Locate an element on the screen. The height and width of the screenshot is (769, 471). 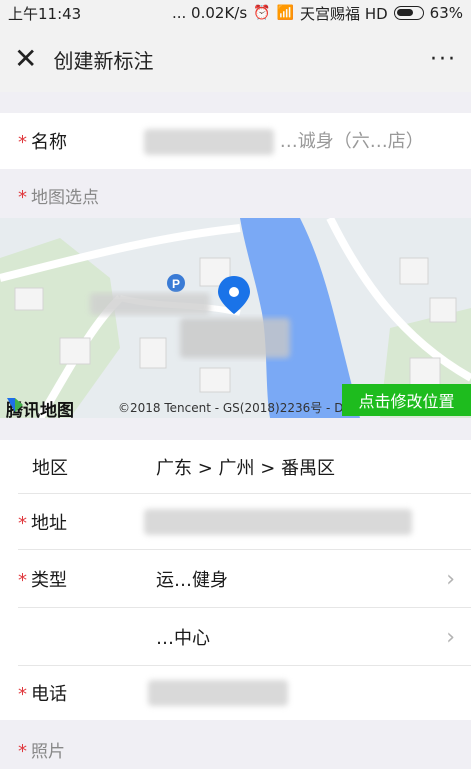
photo-section-label: 照片 is located at coordinates (48, 752).